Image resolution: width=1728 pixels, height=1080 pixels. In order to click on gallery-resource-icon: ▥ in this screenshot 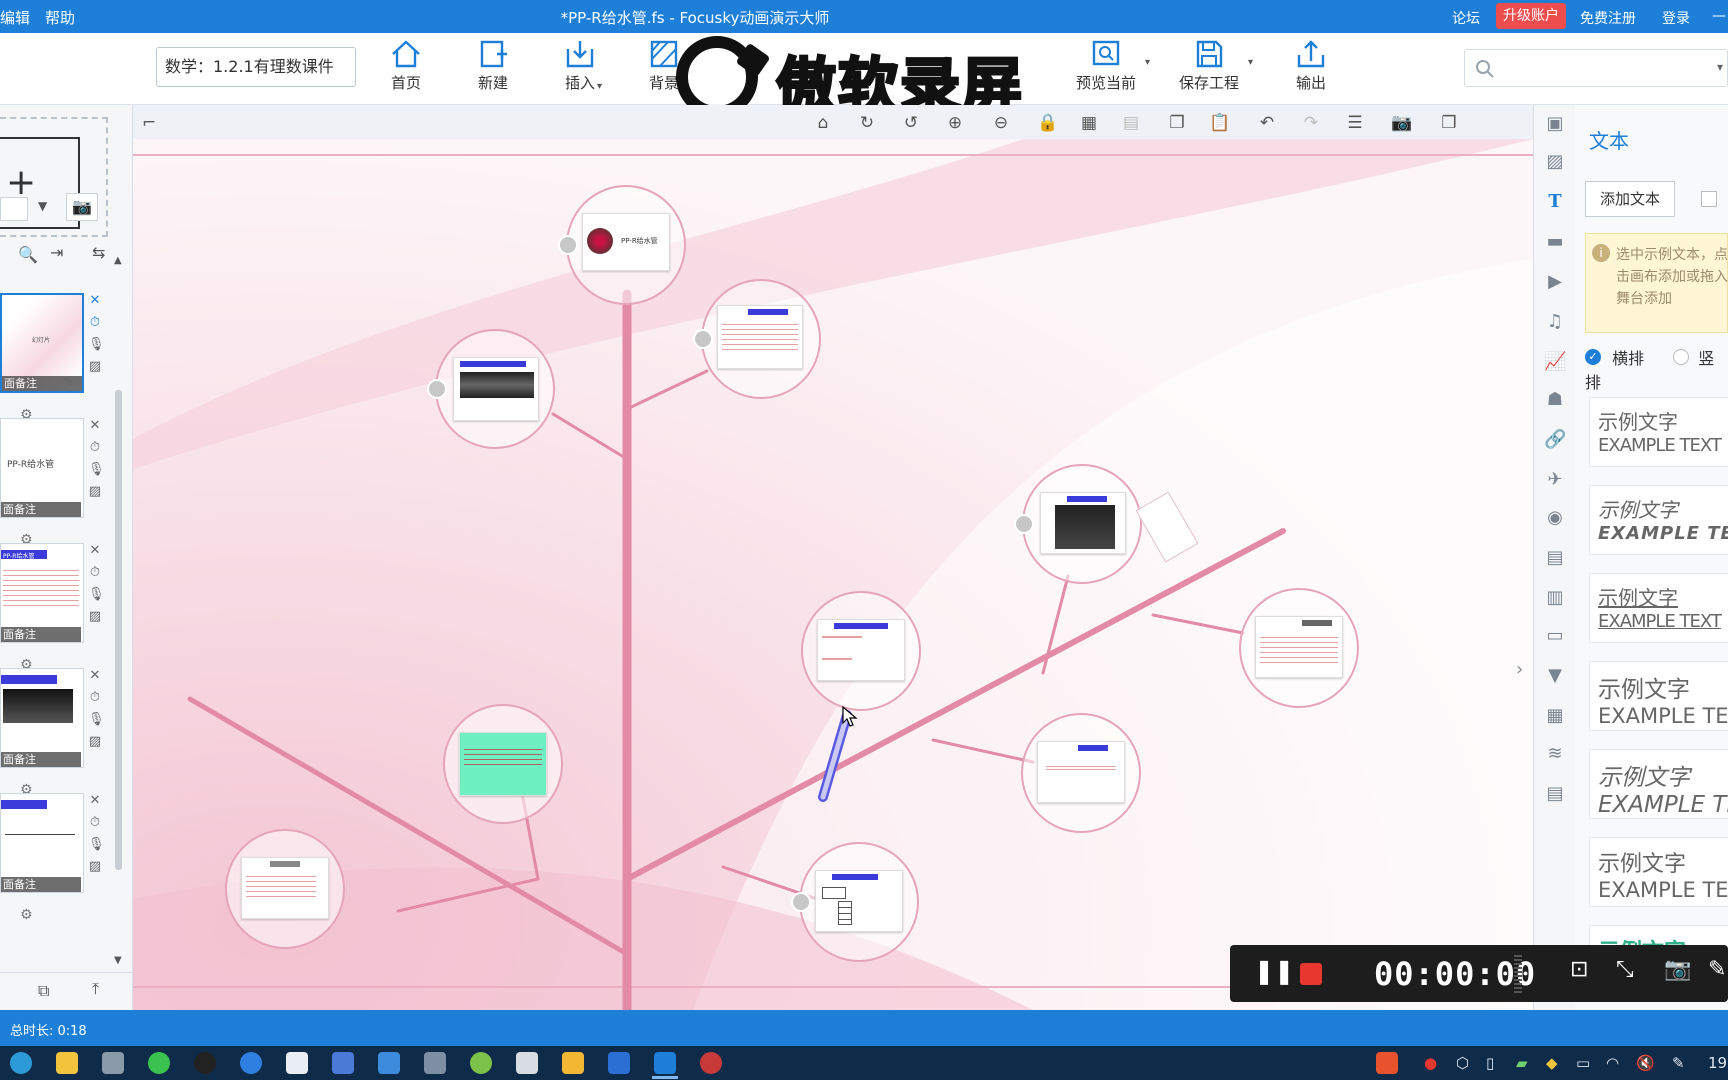, I will do `click(1555, 598)`.